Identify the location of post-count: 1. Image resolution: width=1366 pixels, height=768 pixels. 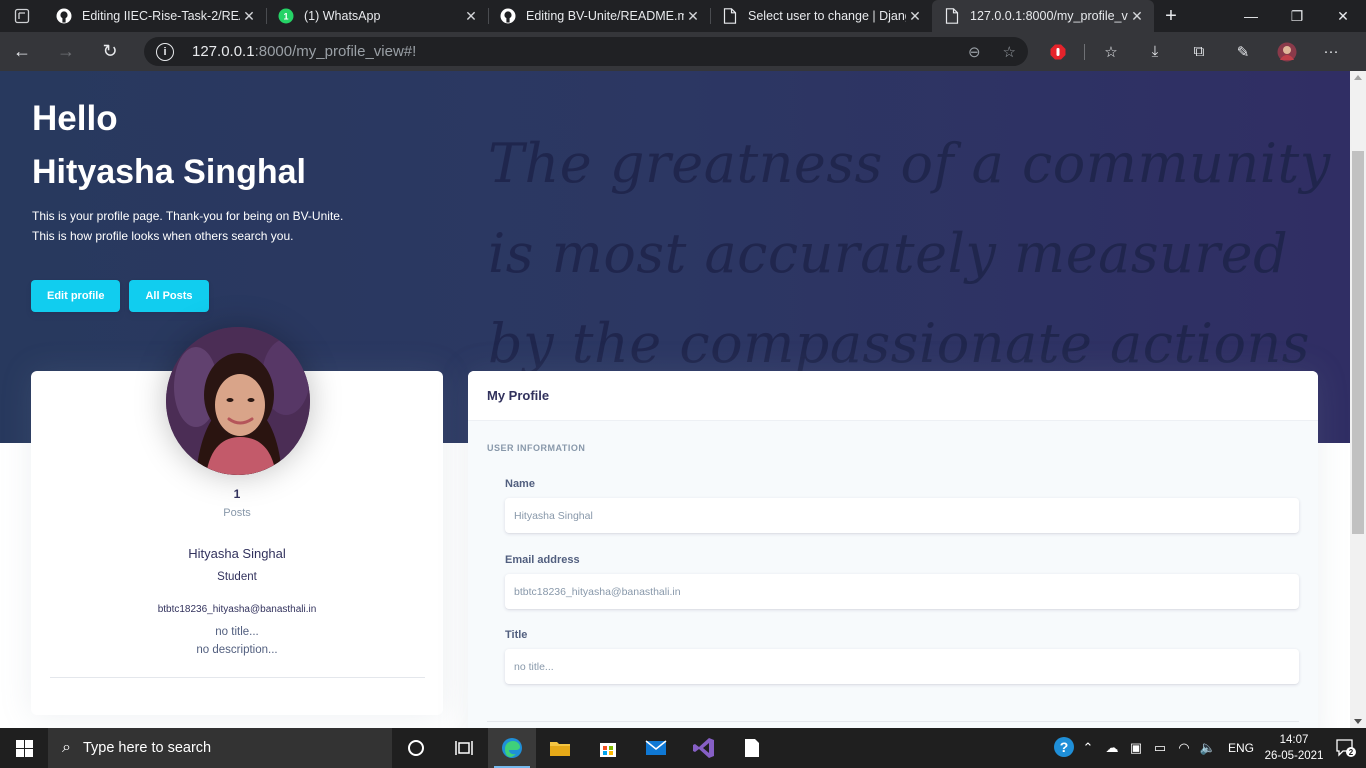
(237, 494).